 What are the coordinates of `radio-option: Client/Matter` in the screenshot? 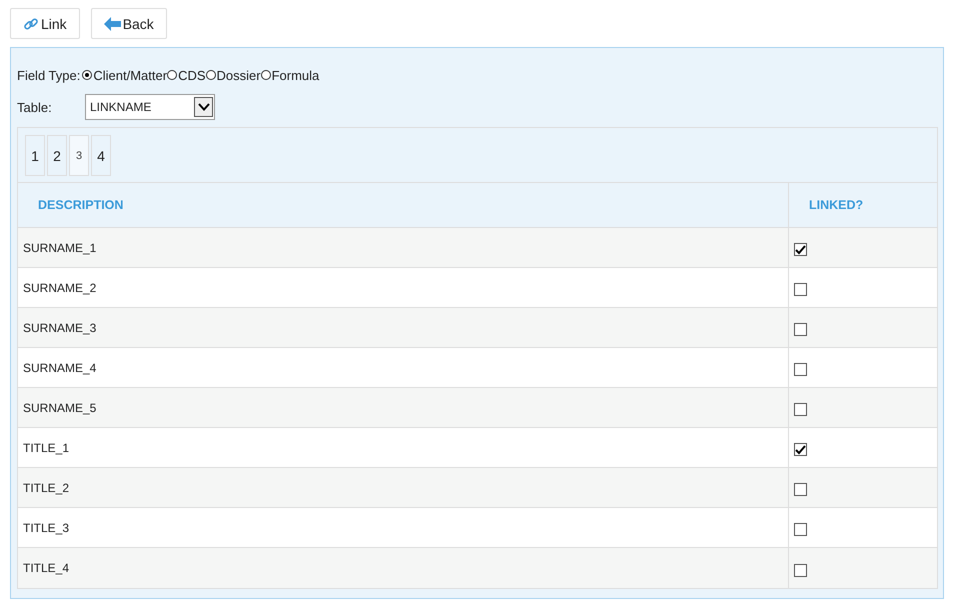 It's located at (125, 75).